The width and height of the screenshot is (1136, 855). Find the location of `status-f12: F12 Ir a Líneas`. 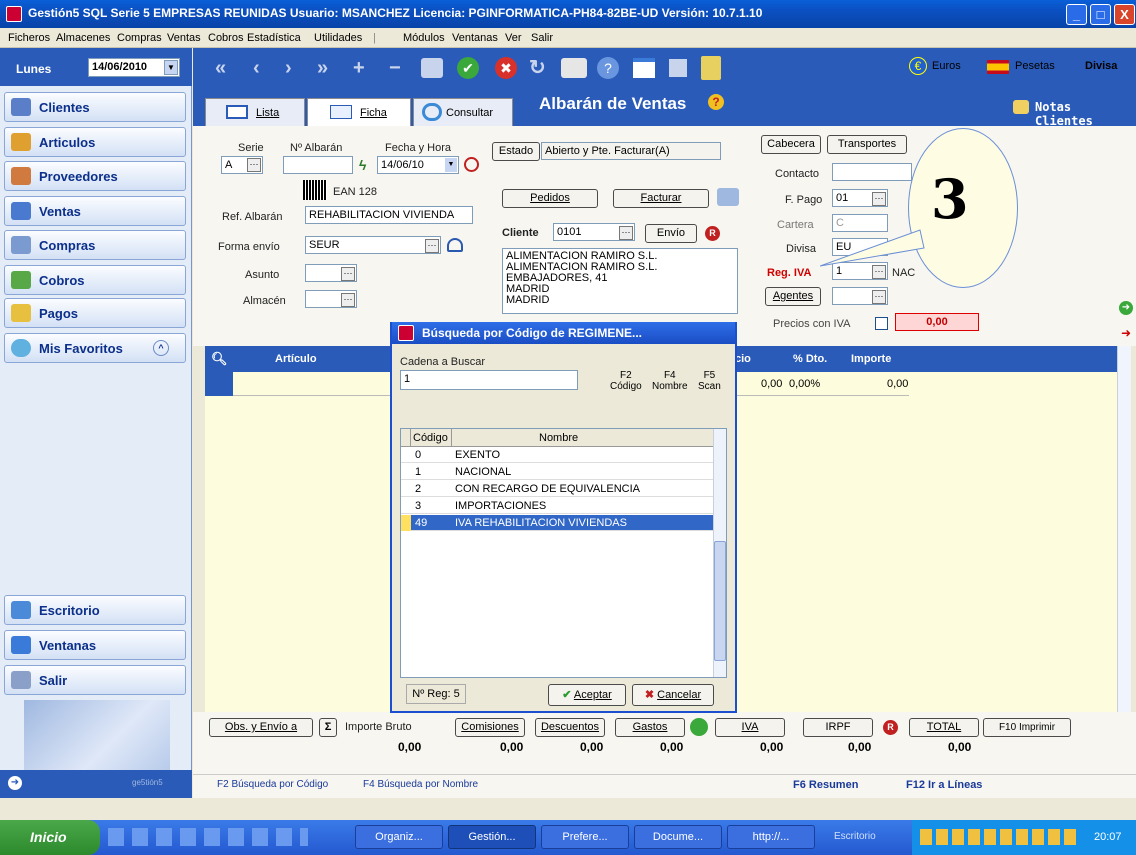

status-f12: F12 Ir a Líneas is located at coordinates (944, 785).